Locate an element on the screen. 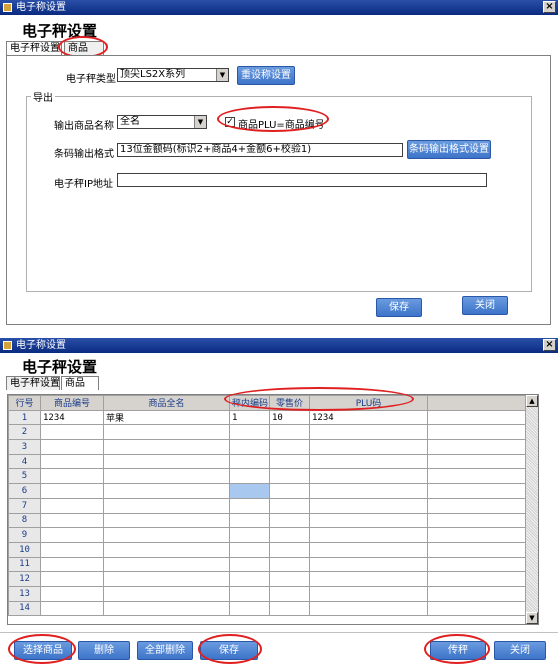  scale-ip-field is located at coordinates (302, 180).